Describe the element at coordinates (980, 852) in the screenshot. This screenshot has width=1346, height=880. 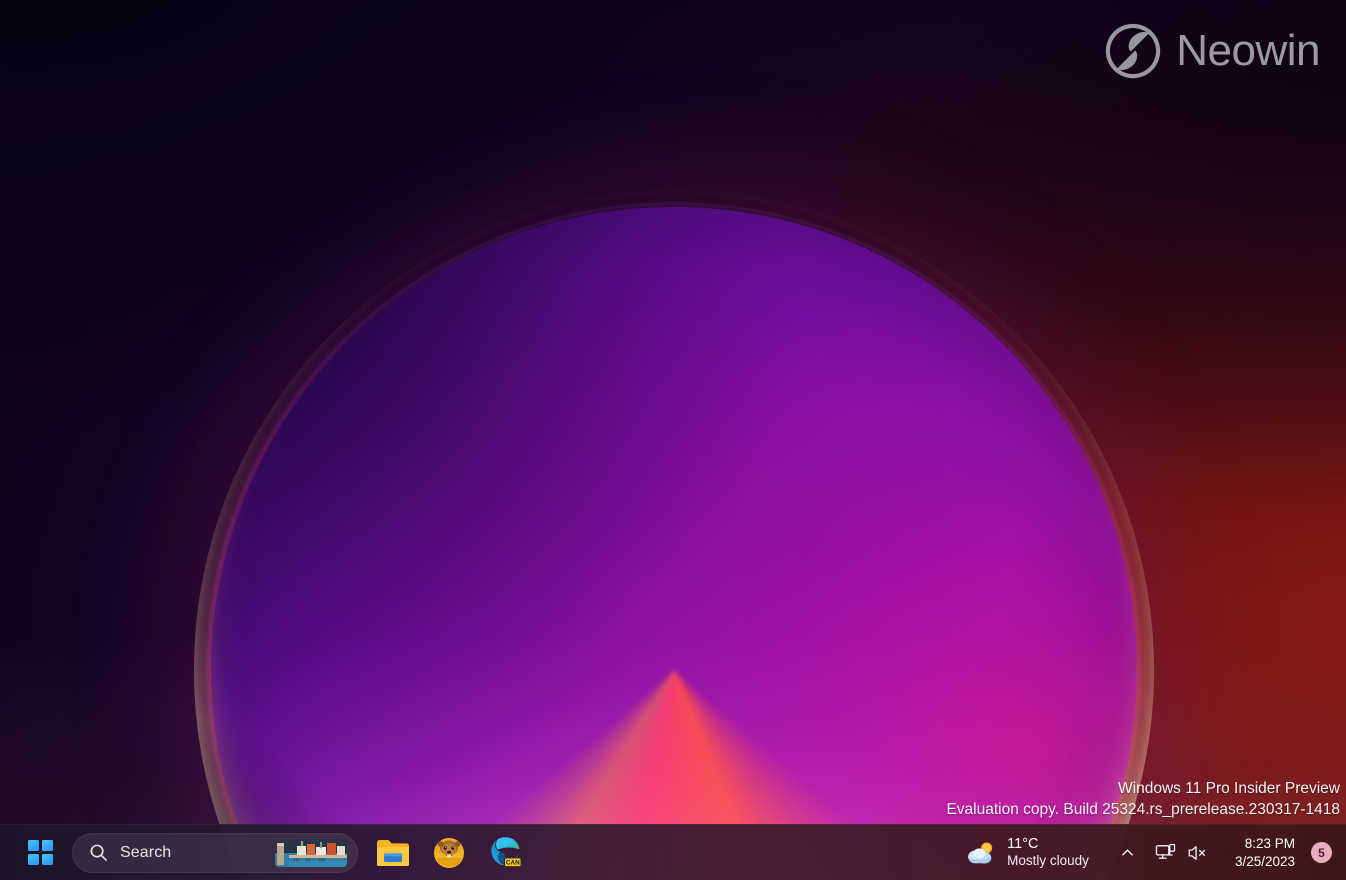
I see `sun-behind-cloud-icon` at that location.